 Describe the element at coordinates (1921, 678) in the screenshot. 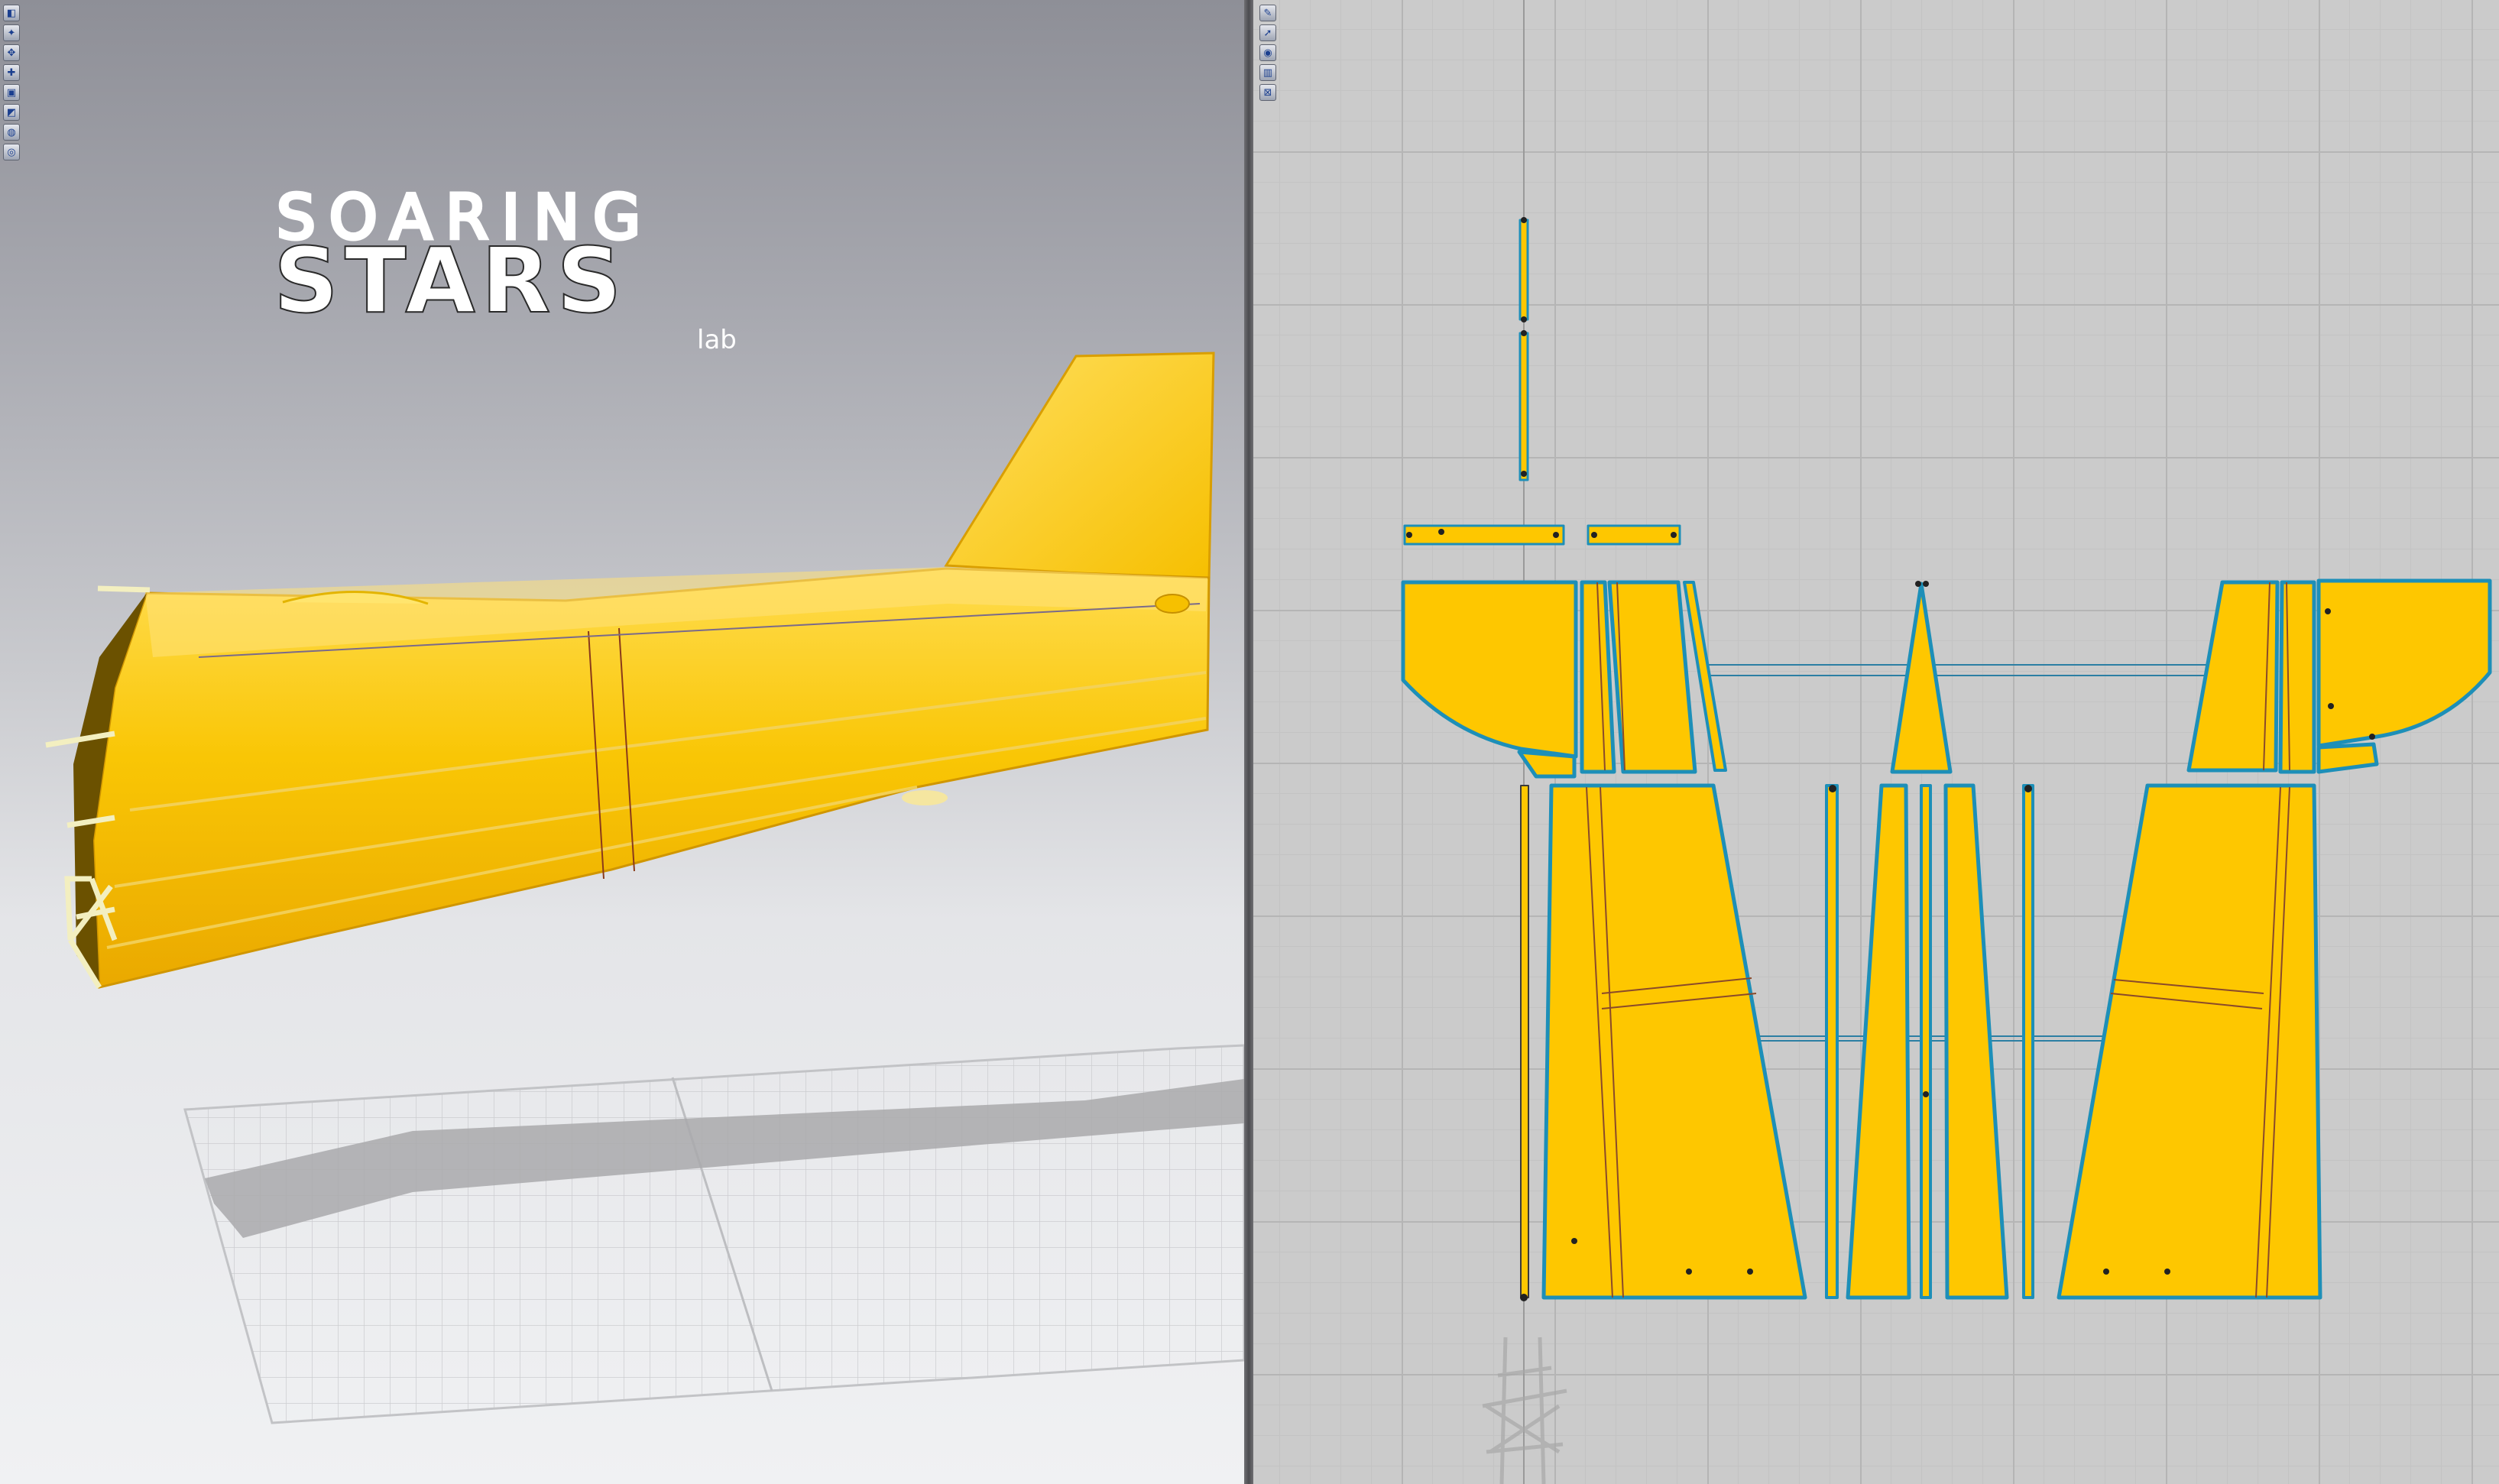

I see `part-fin-tip` at that location.